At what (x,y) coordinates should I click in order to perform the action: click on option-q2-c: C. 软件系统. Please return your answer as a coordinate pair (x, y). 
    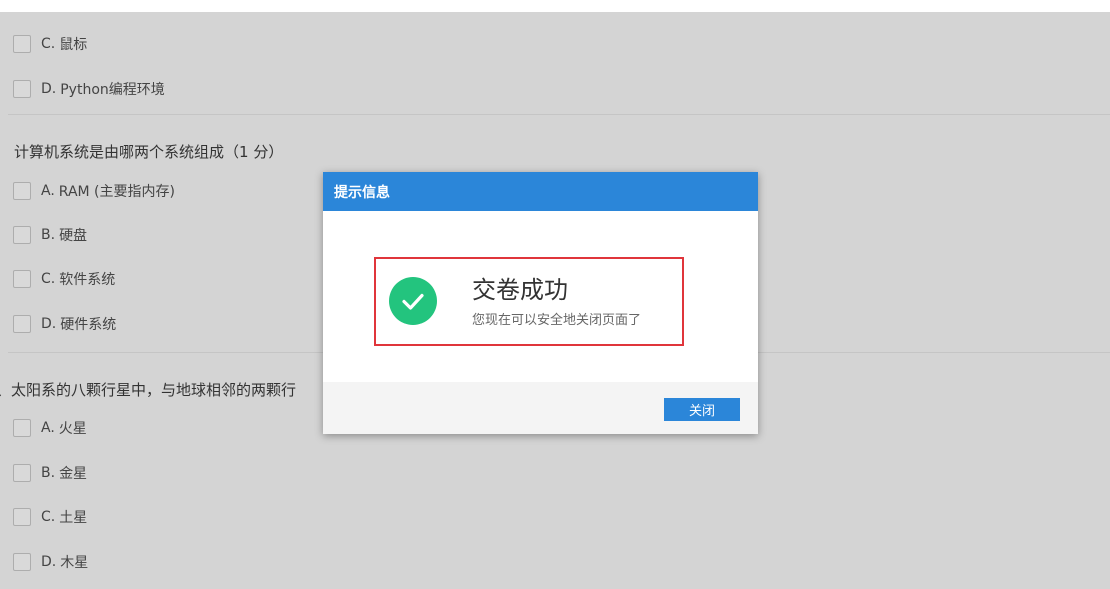
    Looking at the image, I should click on (64, 279).